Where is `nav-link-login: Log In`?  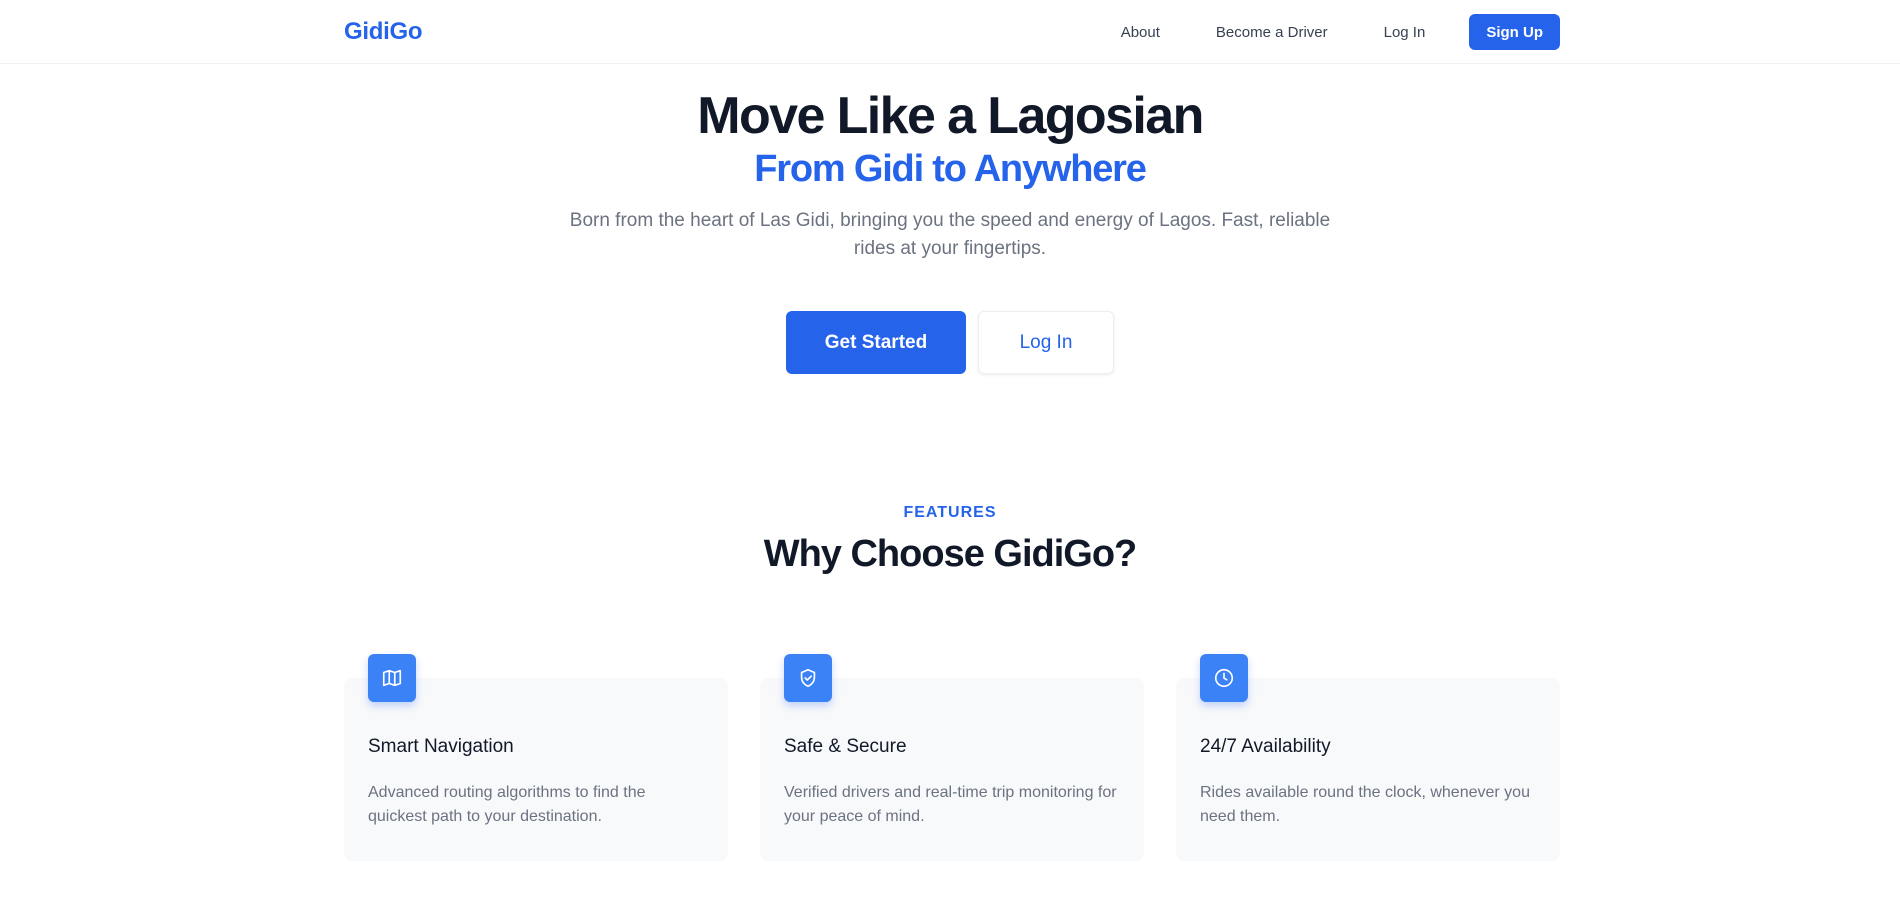
nav-link-login: Log In is located at coordinates (1405, 32).